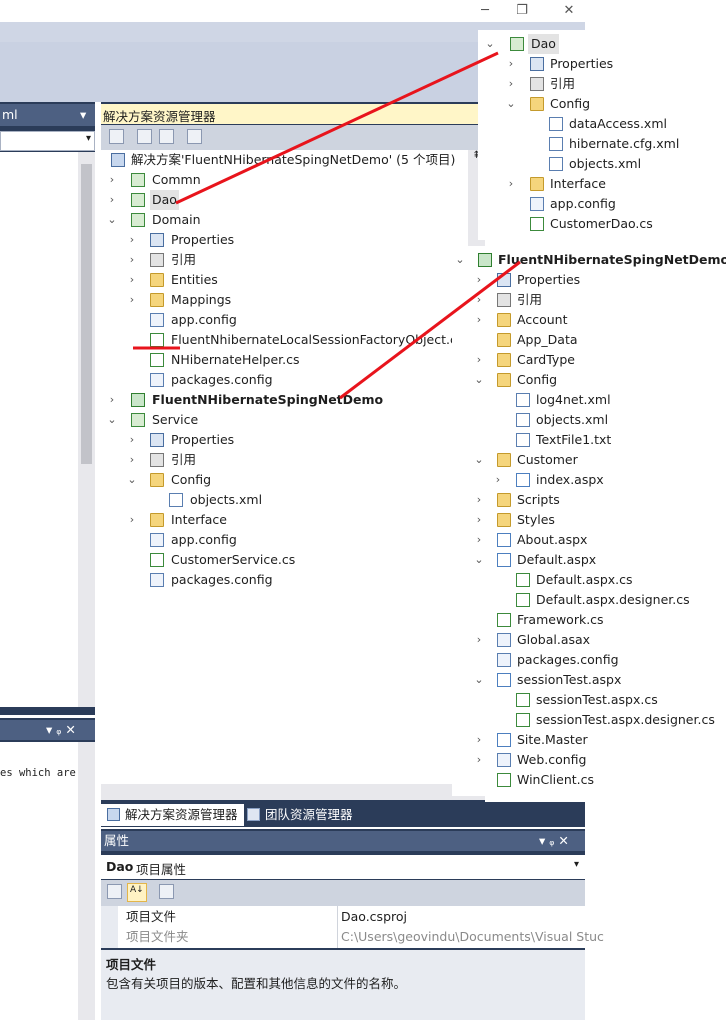 Image resolution: width=726 pixels, height=1020 pixels. I want to click on annotation-line-dao, so click(337, 128).